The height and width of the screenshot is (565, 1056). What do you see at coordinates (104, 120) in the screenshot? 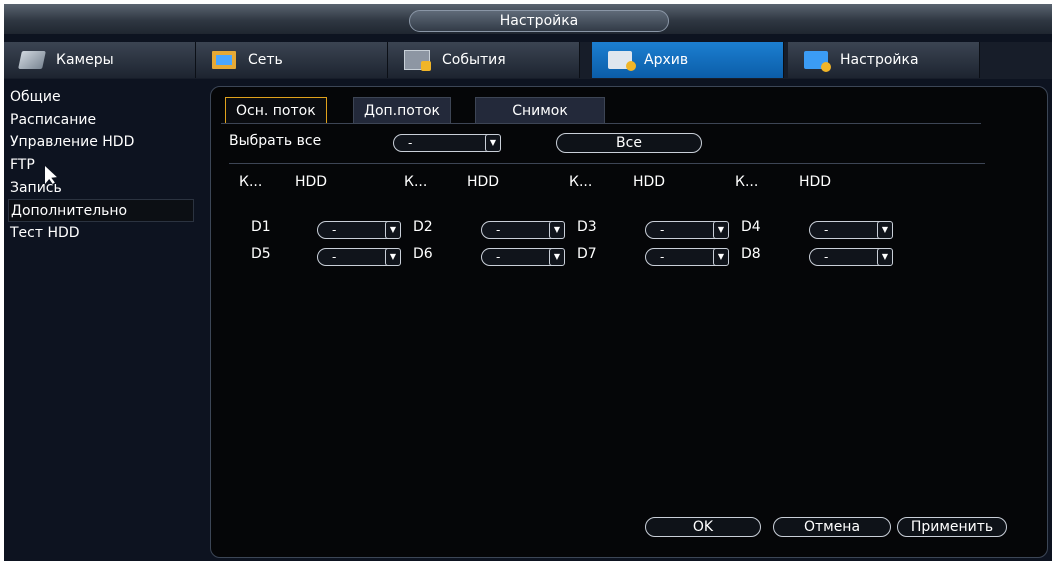
I see `sidebar-item-schedule: Расписание` at bounding box center [104, 120].